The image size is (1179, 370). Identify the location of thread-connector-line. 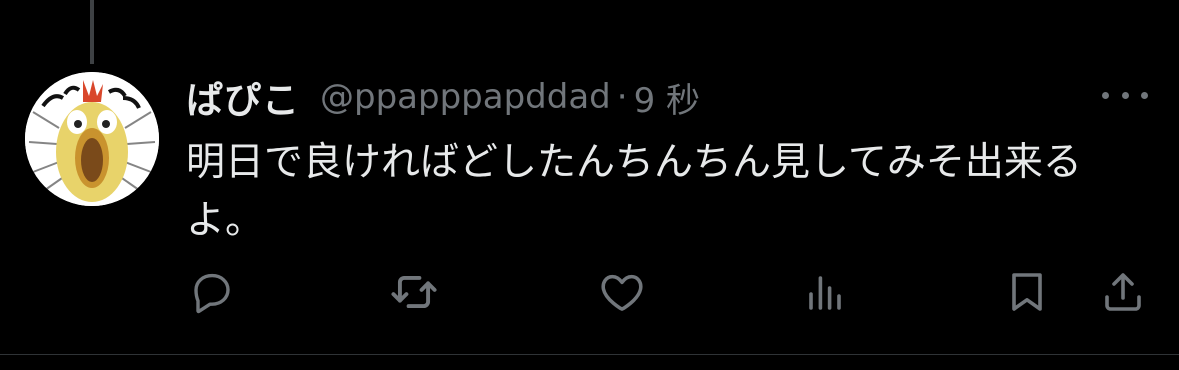
(92, 32).